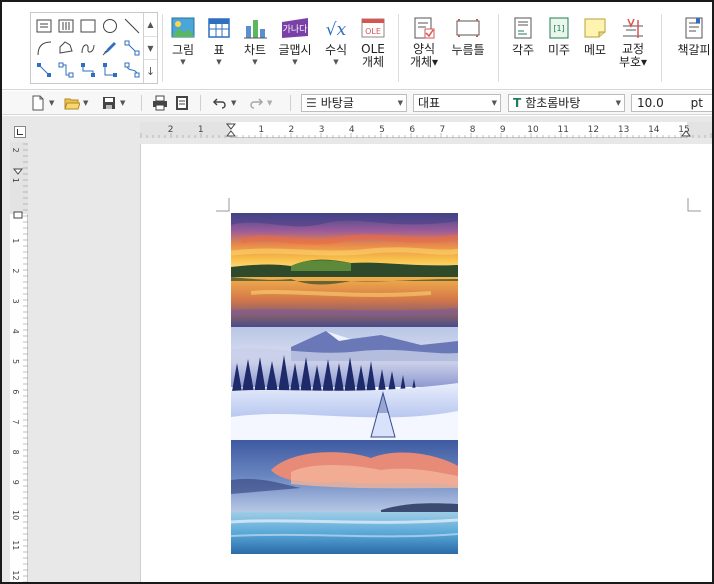 The image size is (714, 584). Describe the element at coordinates (150, 25) in the screenshot. I see `scroll-up-icon: ▲` at that location.